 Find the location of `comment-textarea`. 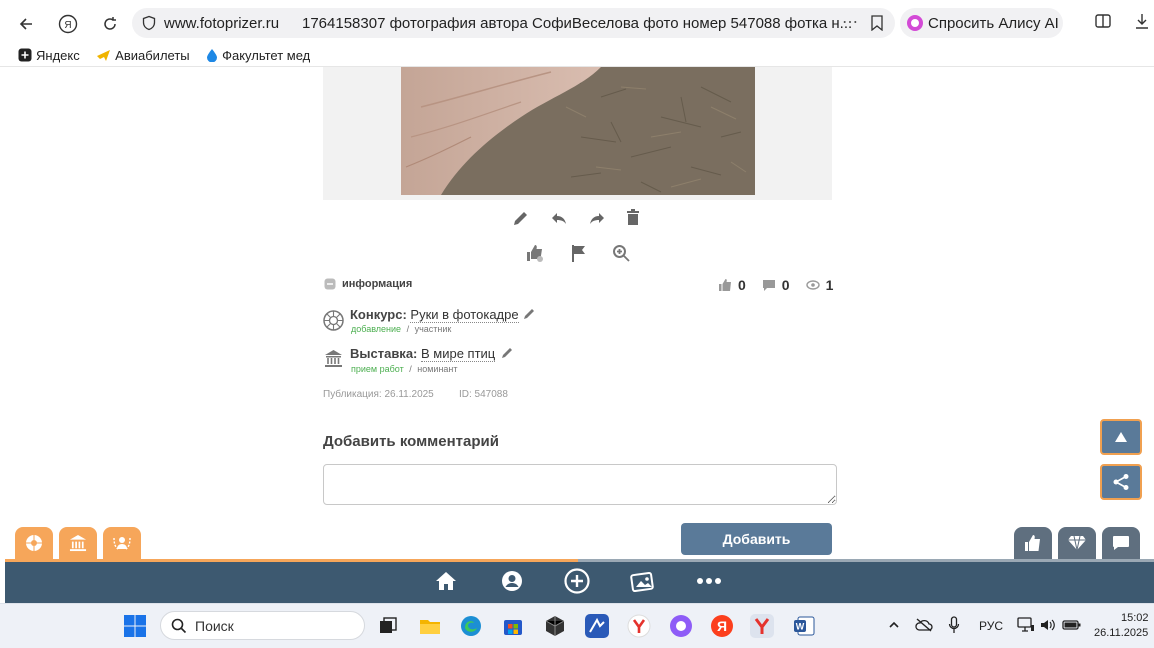

comment-textarea is located at coordinates (580, 484).